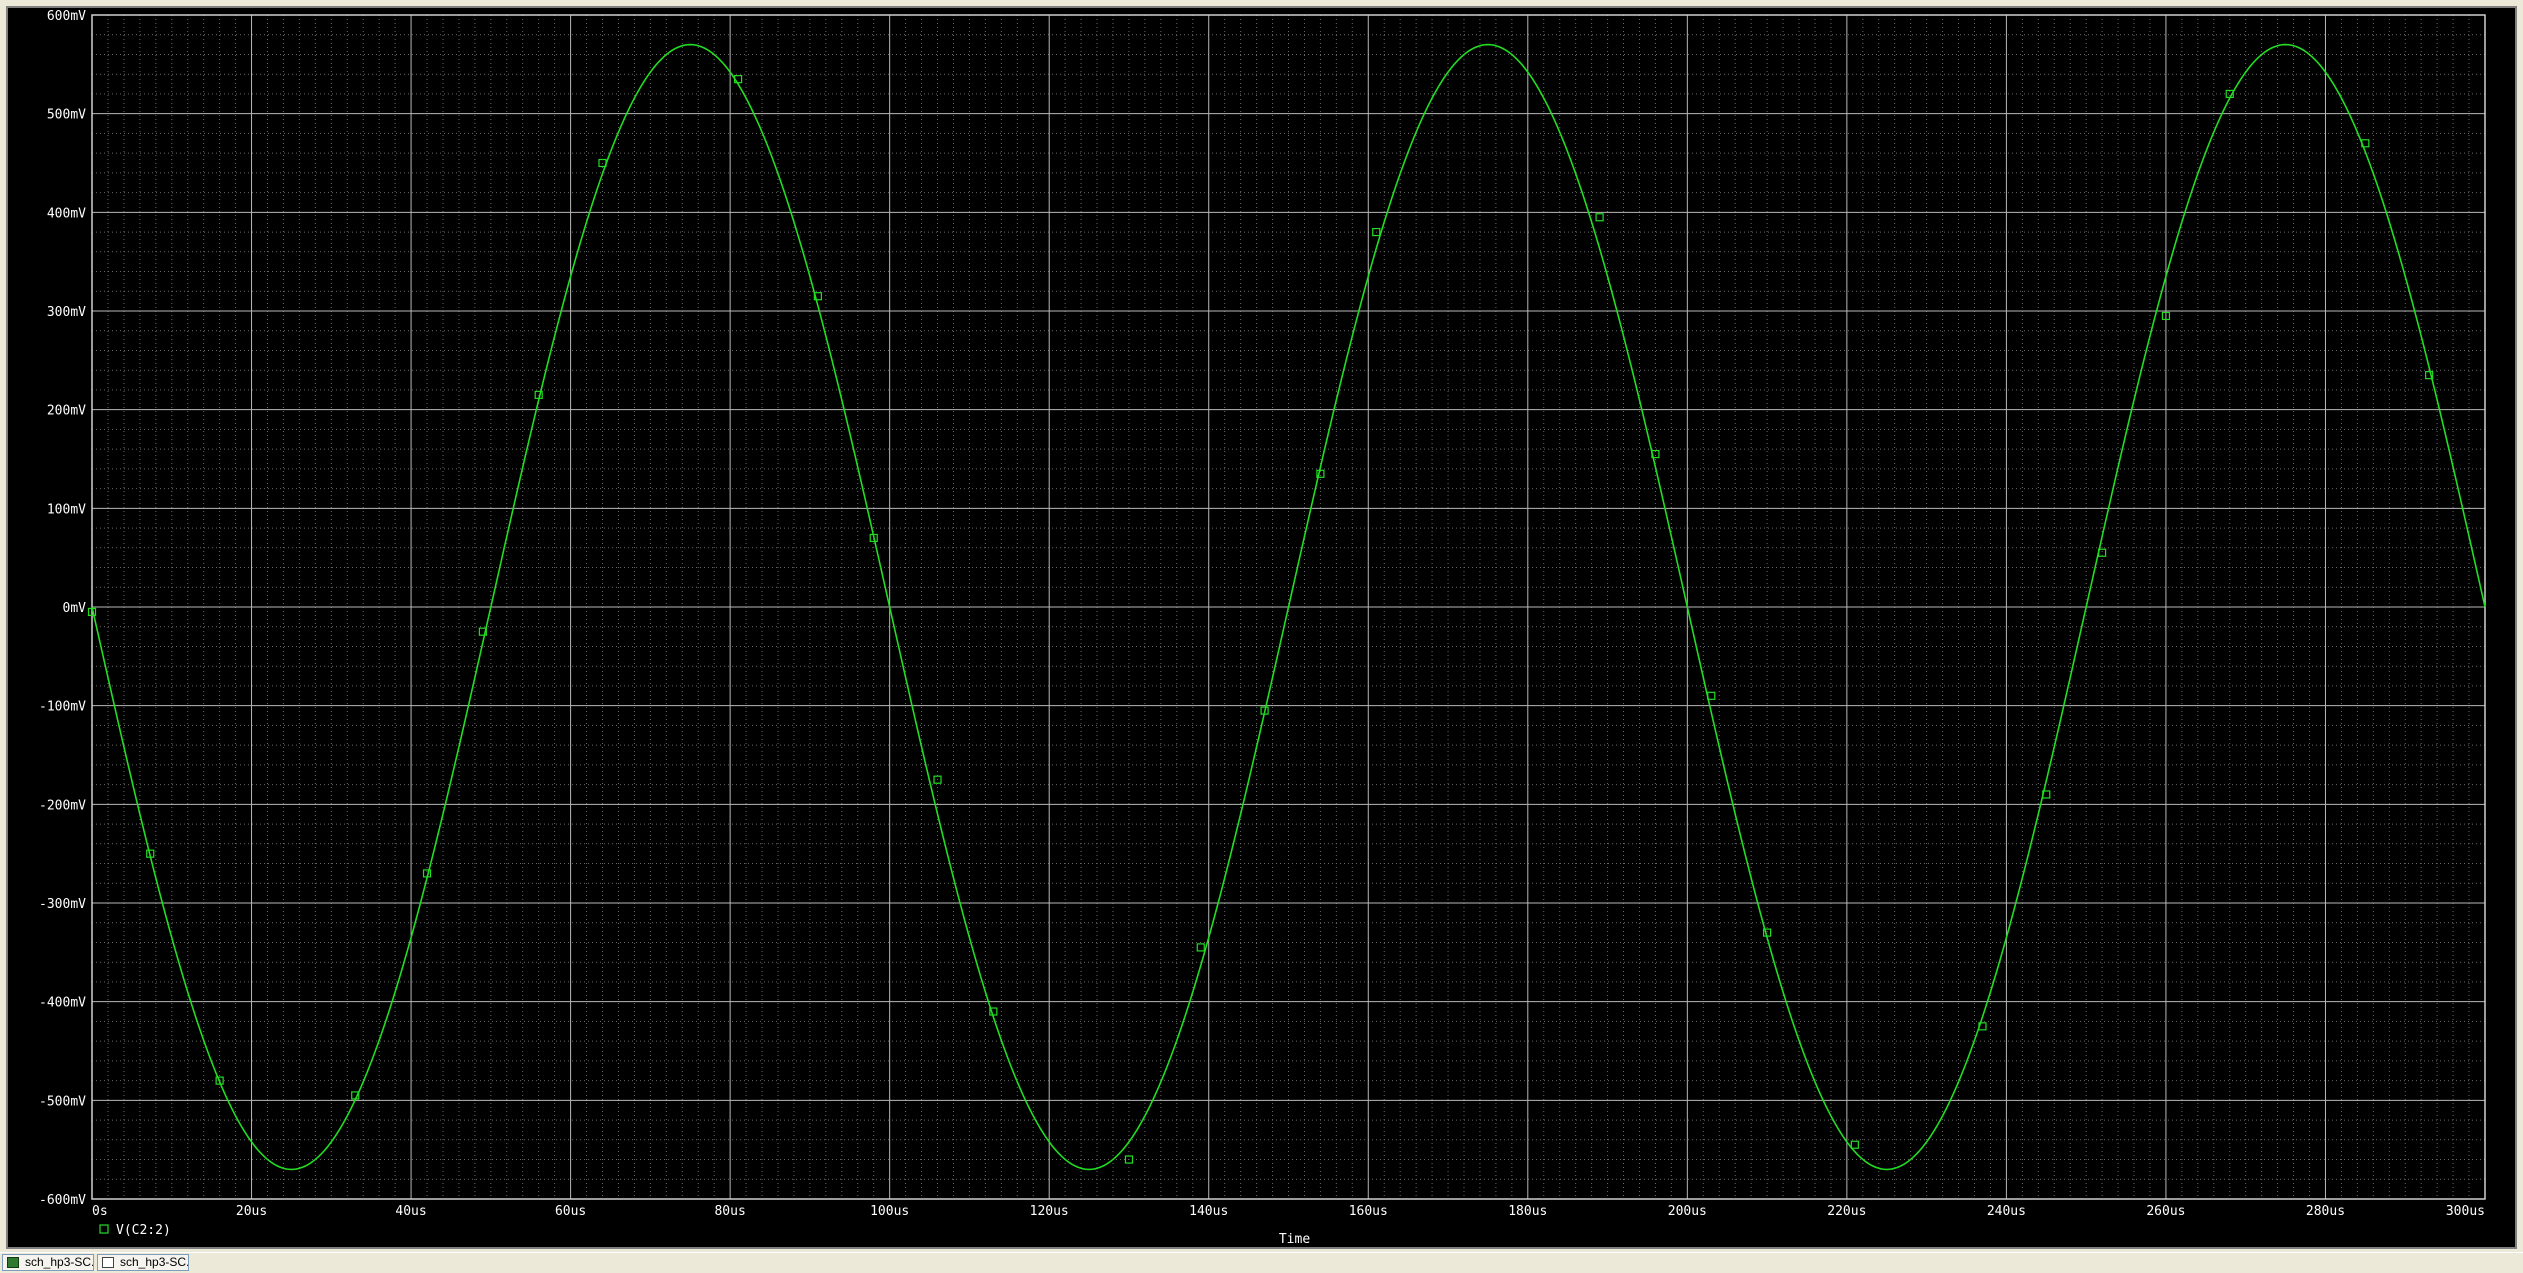 The width and height of the screenshot is (2523, 1273). Describe the element at coordinates (1208, 1211) in the screenshot. I see `x-tick-label: 140us` at that location.